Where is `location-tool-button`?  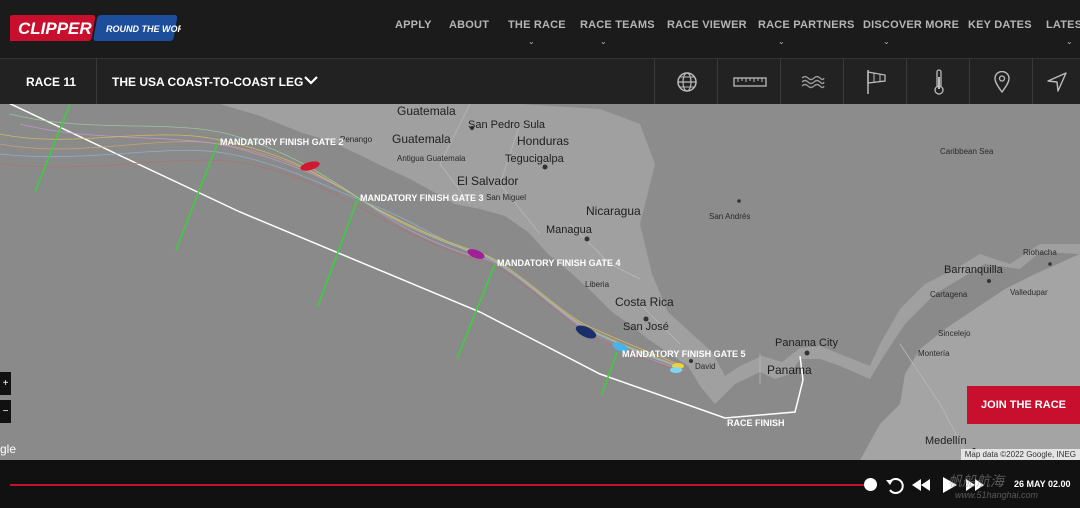
location-tool-button is located at coordinates (1001, 82).